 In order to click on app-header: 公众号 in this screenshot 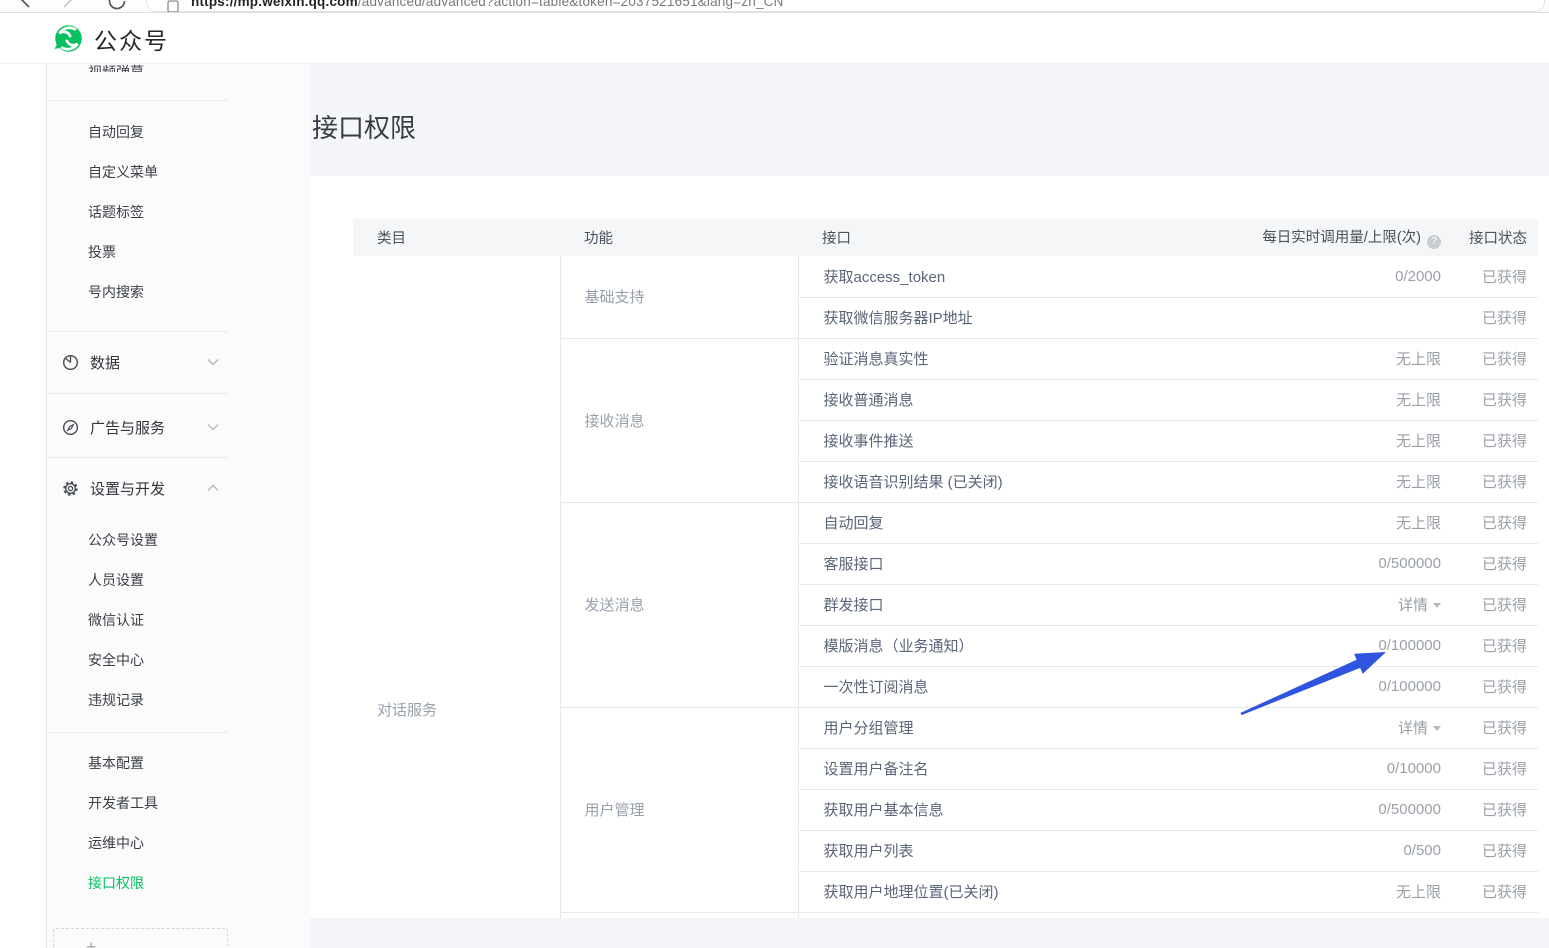, I will do `click(774, 39)`.